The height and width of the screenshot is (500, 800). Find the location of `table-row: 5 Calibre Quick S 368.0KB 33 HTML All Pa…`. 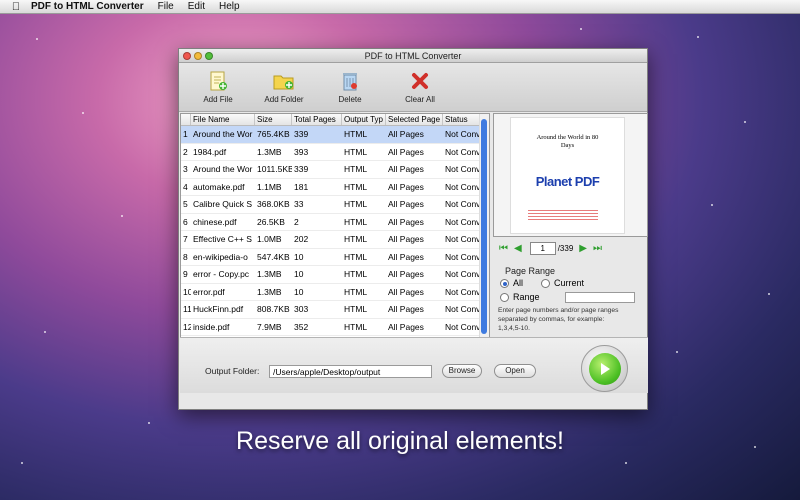

table-row: 5 Calibre Quick S 368.0KB 33 HTML All Pa… is located at coordinates (335, 205).